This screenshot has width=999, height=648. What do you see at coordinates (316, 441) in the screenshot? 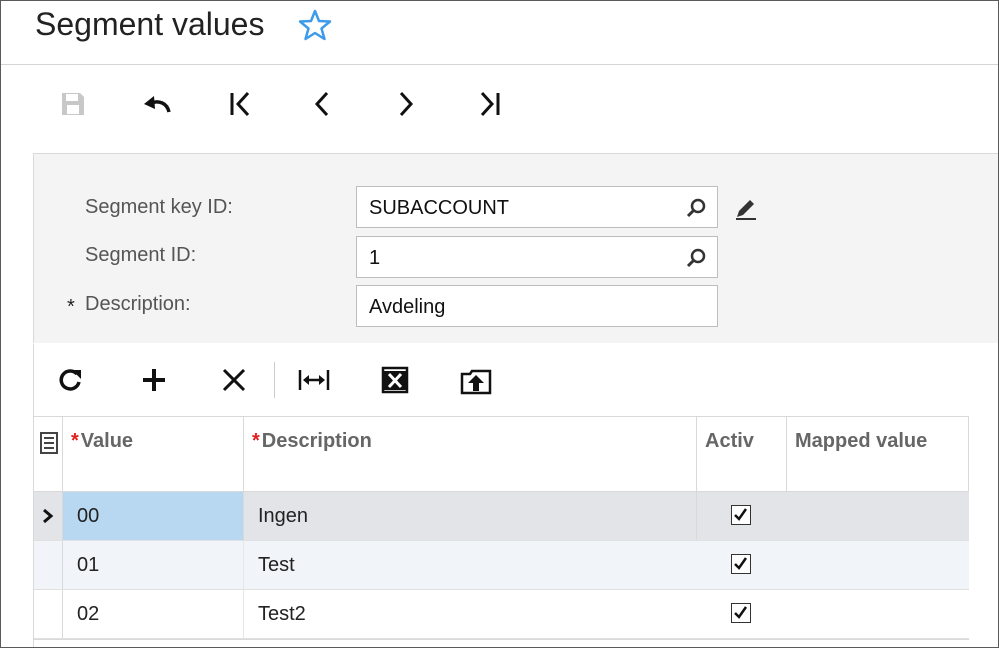
I see `column-label: Description` at bounding box center [316, 441].